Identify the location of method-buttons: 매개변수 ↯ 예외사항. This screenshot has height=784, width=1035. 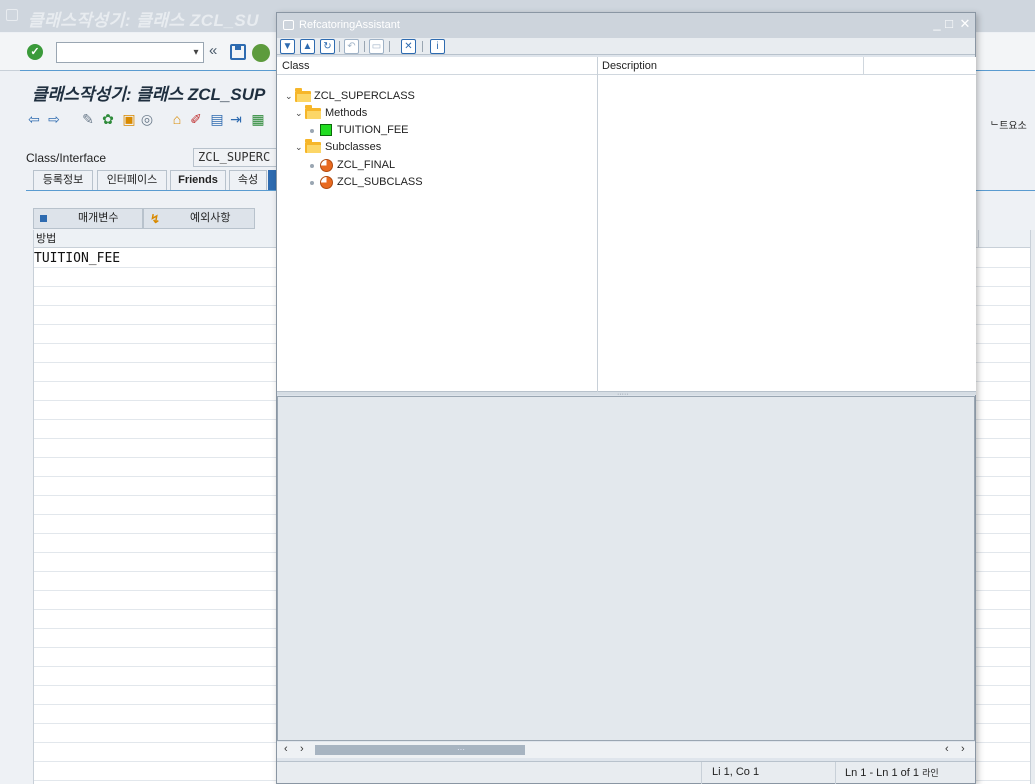
(155, 218).